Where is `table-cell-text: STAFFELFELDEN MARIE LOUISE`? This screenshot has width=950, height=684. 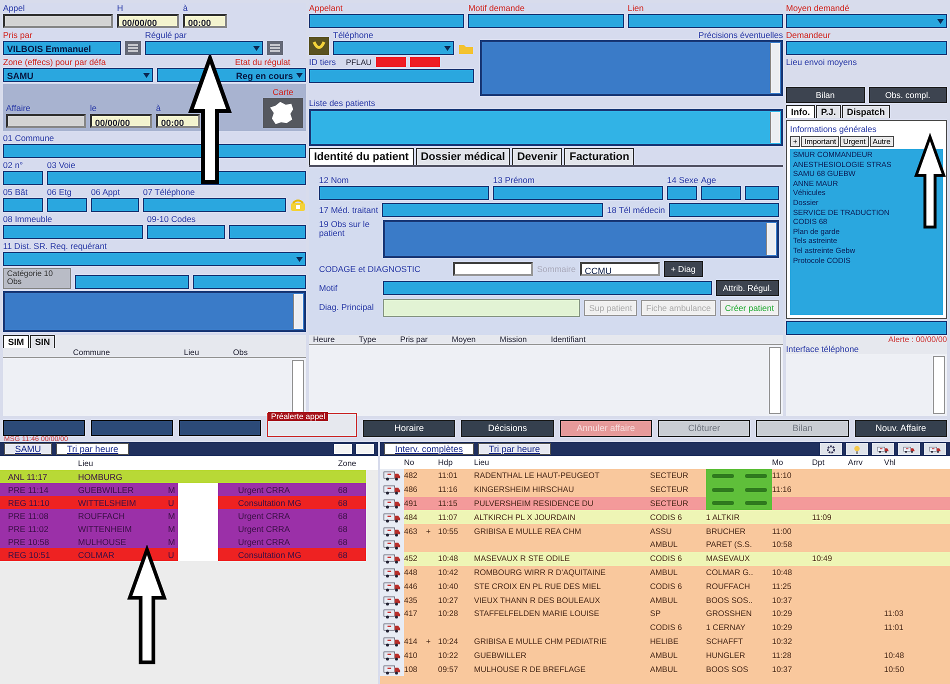
table-cell-text: STAFFELFELDEN MARIE LOUISE is located at coordinates (537, 613).